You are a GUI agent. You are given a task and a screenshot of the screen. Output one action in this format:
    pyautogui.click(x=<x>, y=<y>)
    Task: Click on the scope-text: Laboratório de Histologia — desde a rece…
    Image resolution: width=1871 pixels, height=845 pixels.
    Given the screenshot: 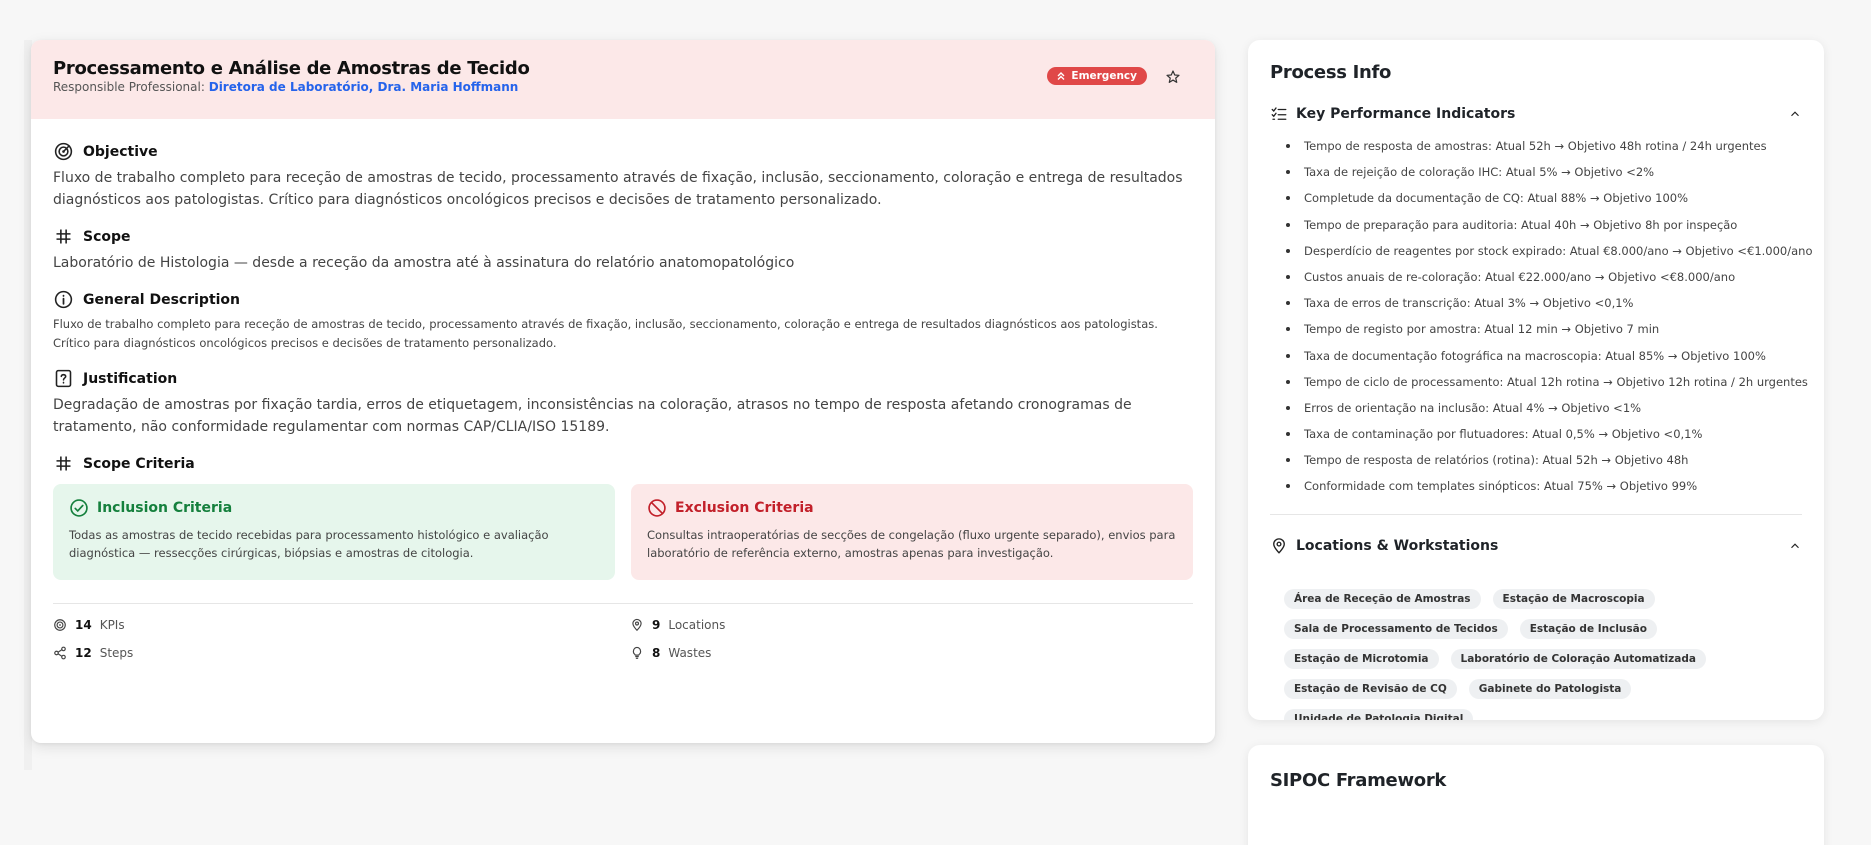 What is the action you would take?
    pyautogui.click(x=424, y=263)
    